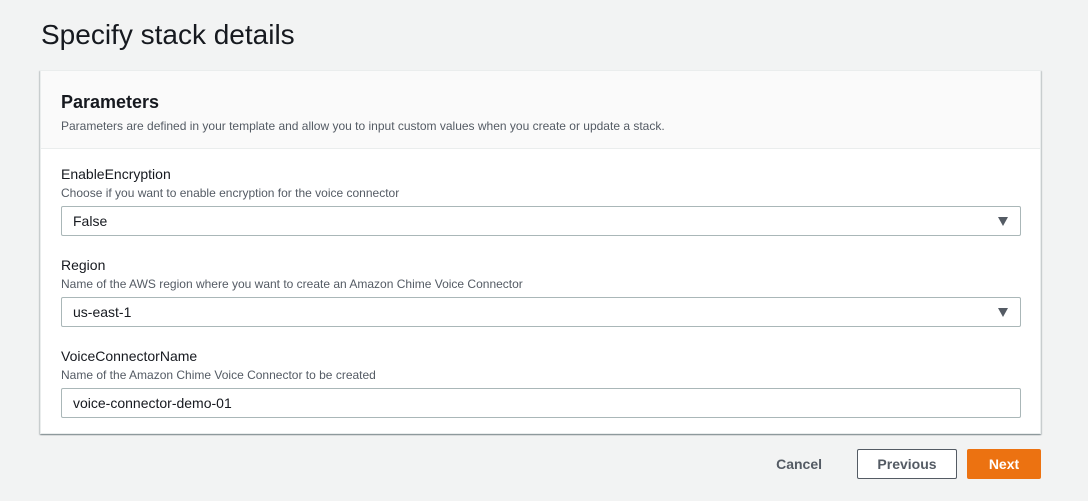  Describe the element at coordinates (799, 464) in the screenshot. I see `cancel-button: Cancel` at that location.